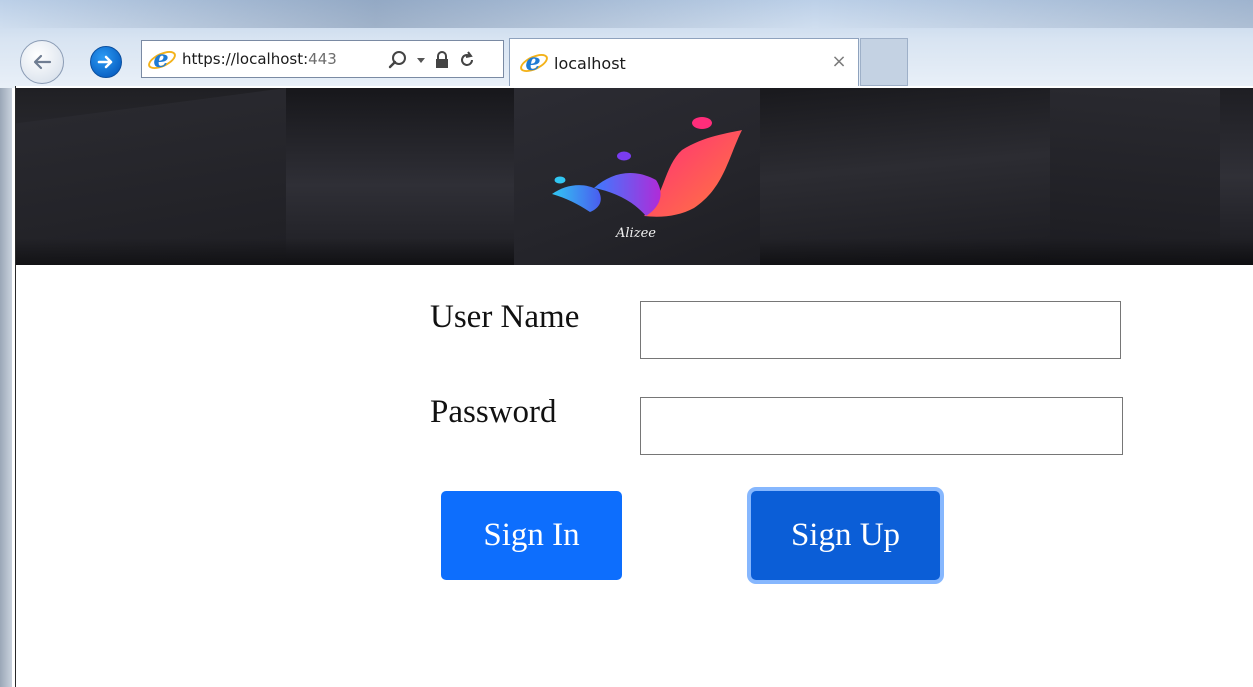 Image resolution: width=1253 pixels, height=687 pixels. I want to click on forward-arrow-icon, so click(105, 62).